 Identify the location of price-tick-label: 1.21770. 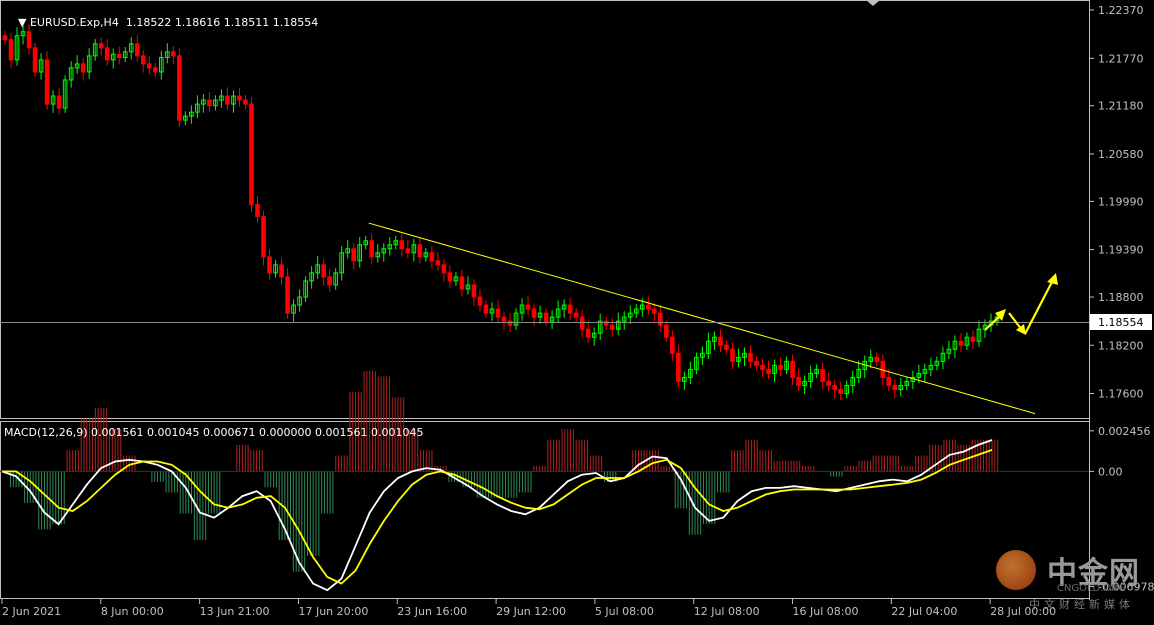
(1121, 58).